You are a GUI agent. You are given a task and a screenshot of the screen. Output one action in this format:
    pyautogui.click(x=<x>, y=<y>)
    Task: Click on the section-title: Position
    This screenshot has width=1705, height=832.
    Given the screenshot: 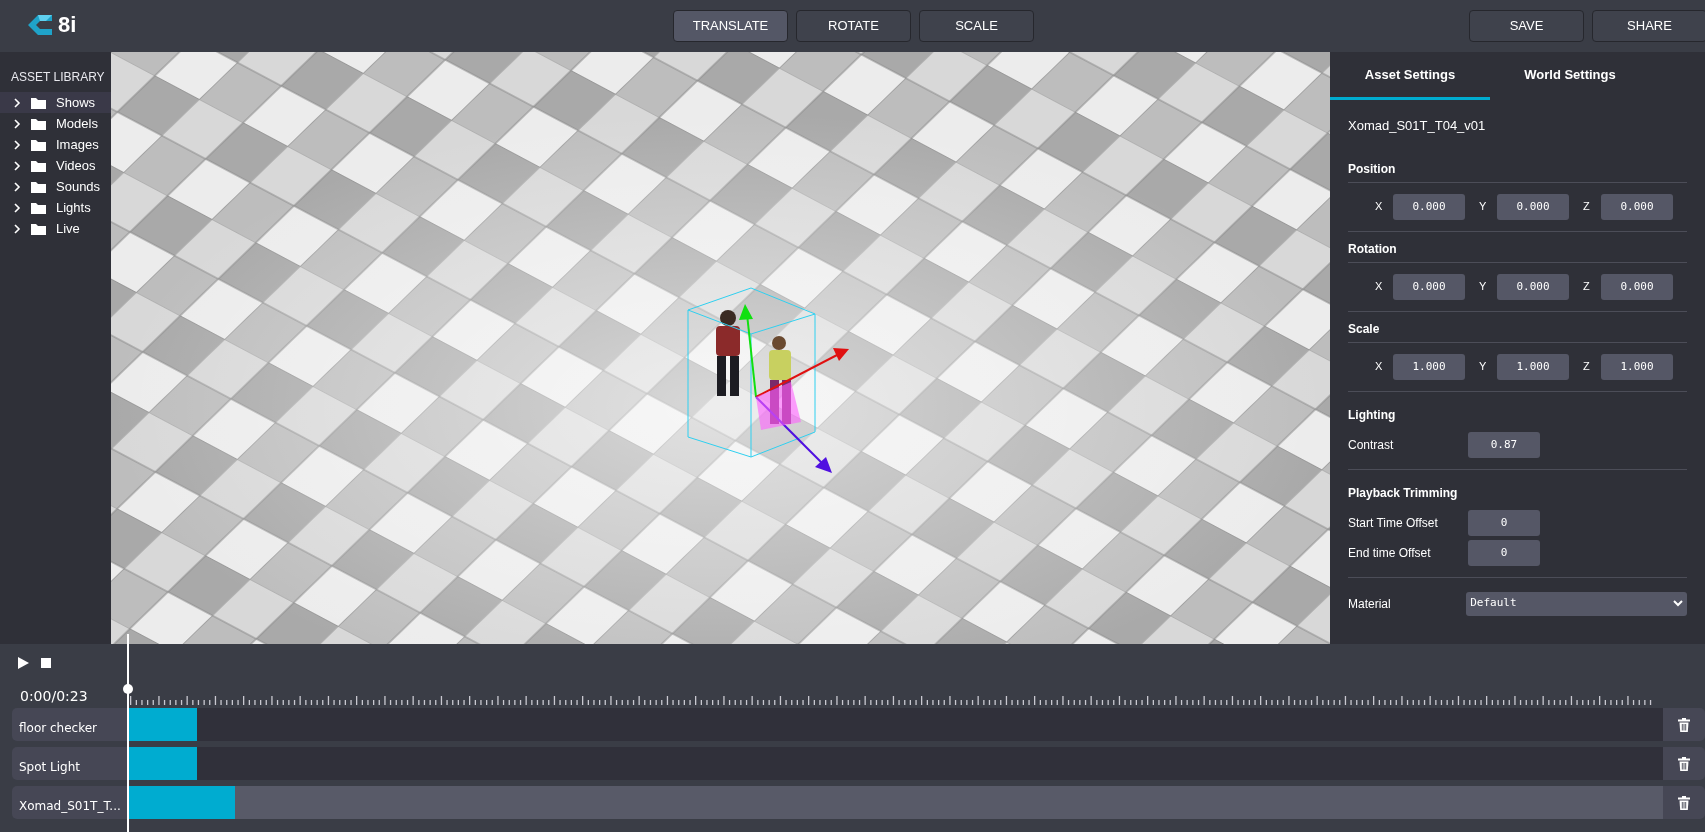 What is the action you would take?
    pyautogui.click(x=1372, y=169)
    